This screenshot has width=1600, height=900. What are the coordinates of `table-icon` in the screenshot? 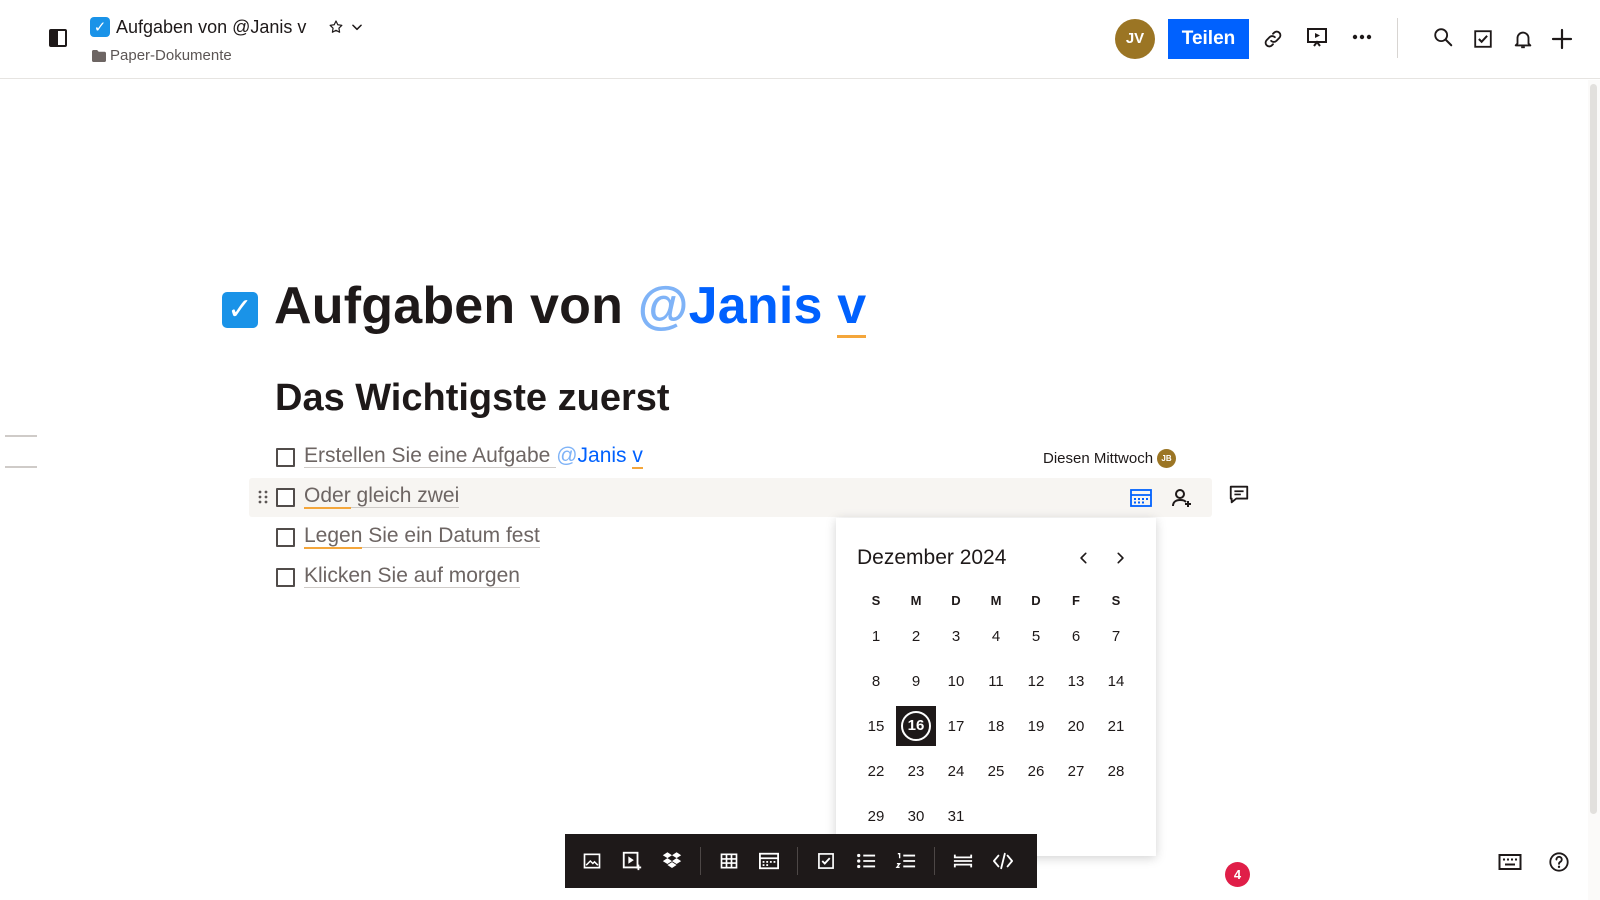 It's located at (729, 861).